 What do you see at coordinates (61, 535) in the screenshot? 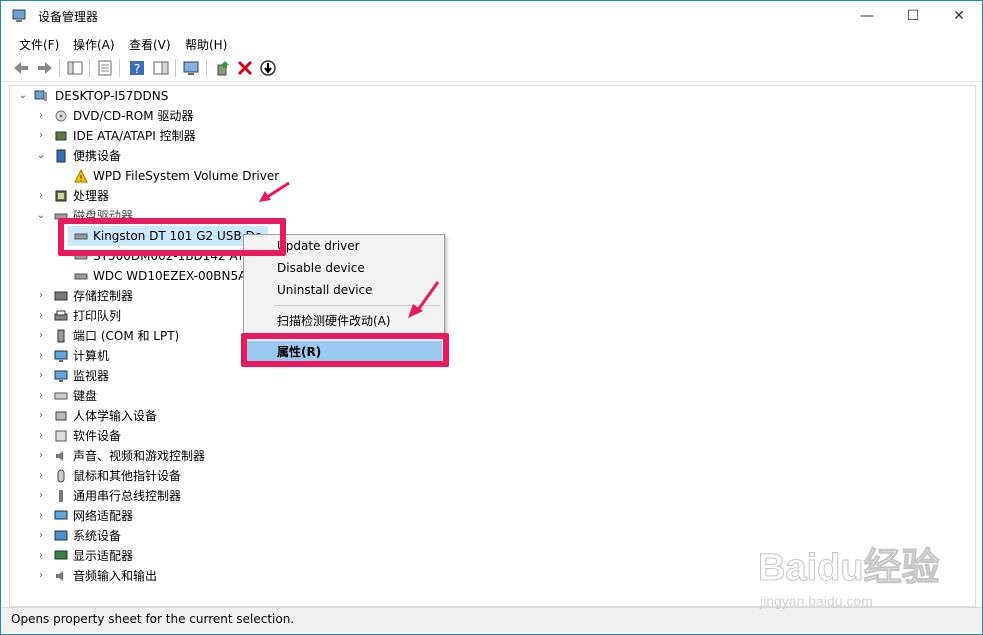
I see `system-device-icon` at bounding box center [61, 535].